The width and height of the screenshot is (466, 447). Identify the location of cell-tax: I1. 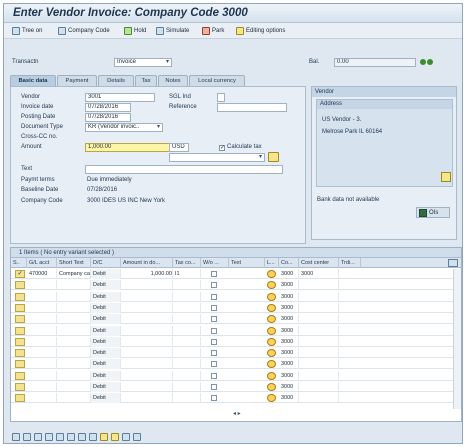
(187, 274).